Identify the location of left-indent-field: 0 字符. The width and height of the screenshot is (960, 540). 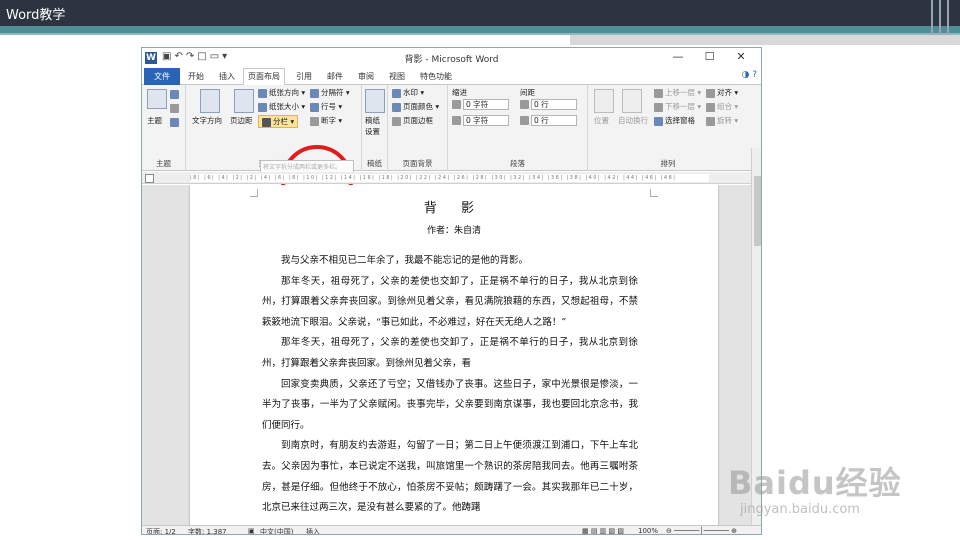
(480, 104).